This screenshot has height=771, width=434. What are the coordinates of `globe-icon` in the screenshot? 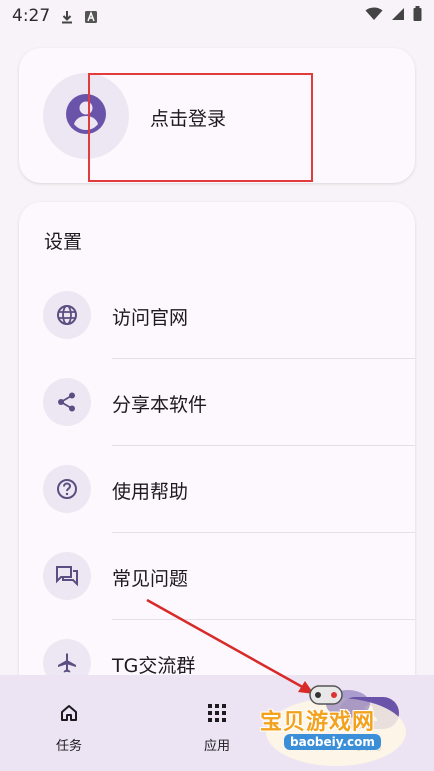 It's located at (67, 315).